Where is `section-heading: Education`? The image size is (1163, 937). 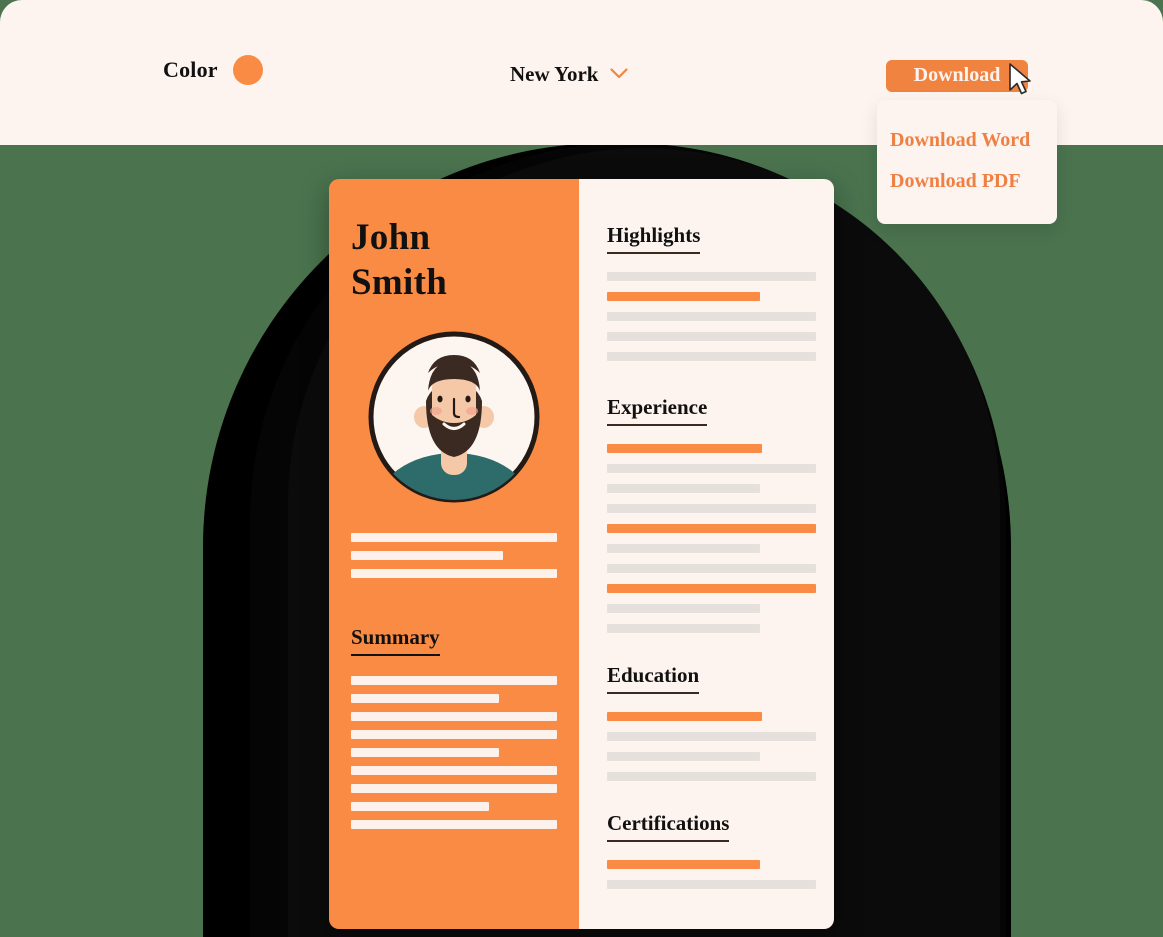 section-heading: Education is located at coordinates (653, 678).